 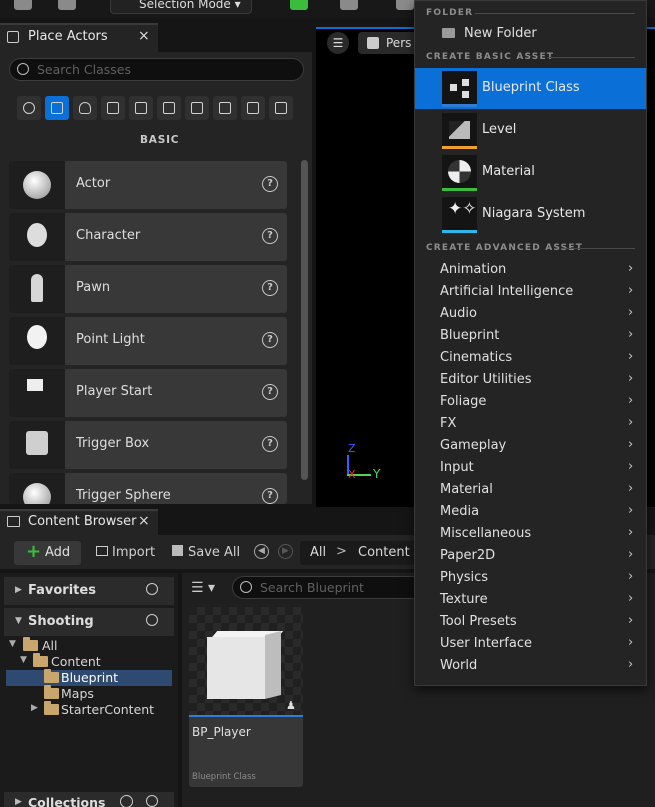 I want to click on basic-category-button, so click(x=57, y=108).